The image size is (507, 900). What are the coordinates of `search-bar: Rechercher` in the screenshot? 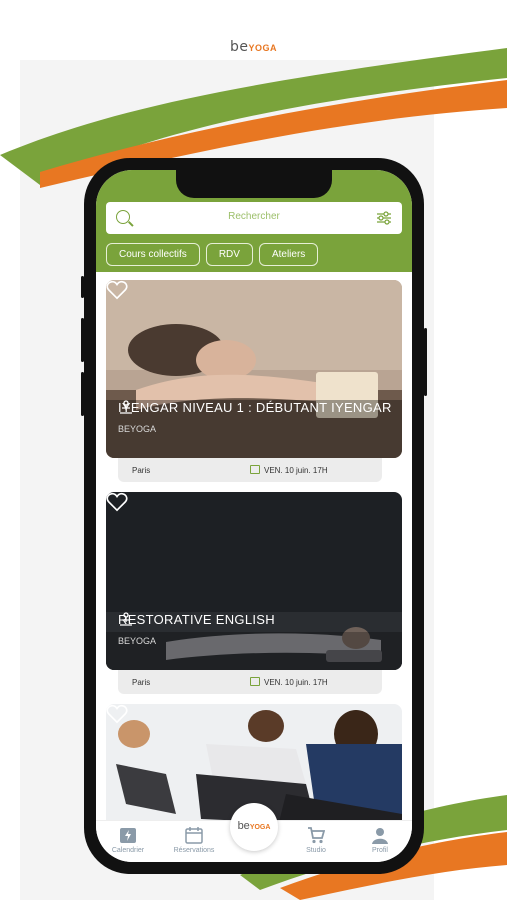 It's located at (254, 218).